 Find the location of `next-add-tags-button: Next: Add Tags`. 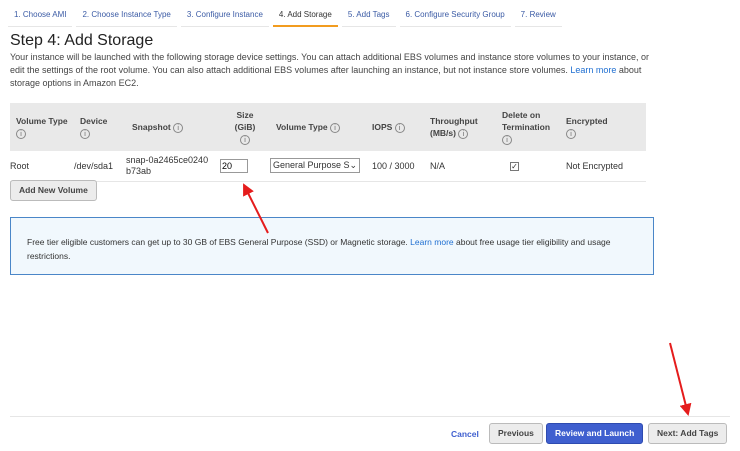

next-add-tags-button: Next: Add Tags is located at coordinates (688, 433).